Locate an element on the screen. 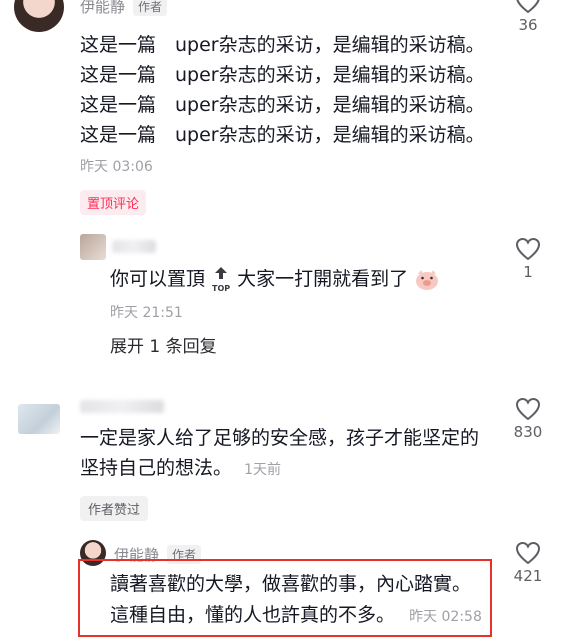 This screenshot has height=640, width=565. reply-timestamp: 昨天 21:51 is located at coordinates (146, 313).